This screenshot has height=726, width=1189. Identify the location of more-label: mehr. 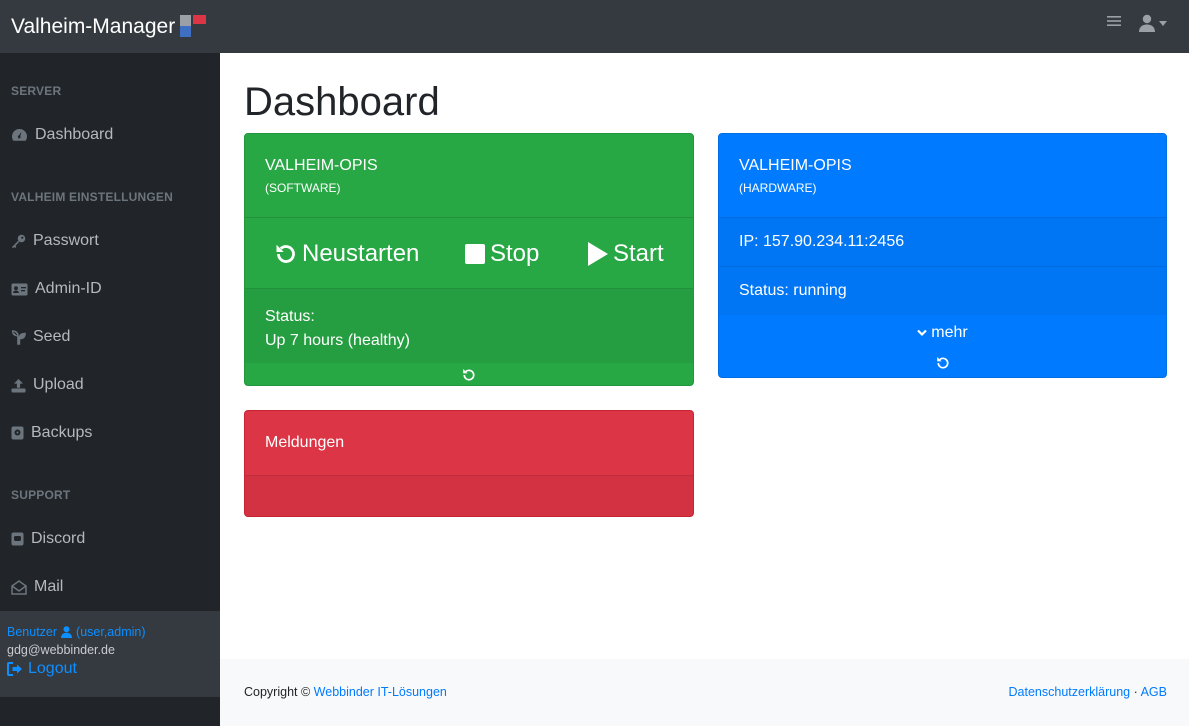
(949, 332).